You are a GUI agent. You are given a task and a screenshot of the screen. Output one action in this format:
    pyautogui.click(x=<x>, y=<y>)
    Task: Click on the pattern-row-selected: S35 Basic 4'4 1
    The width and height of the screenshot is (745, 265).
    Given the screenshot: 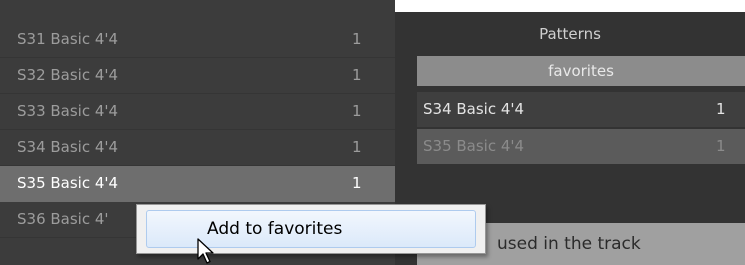 What is the action you would take?
    pyautogui.click(x=197, y=184)
    